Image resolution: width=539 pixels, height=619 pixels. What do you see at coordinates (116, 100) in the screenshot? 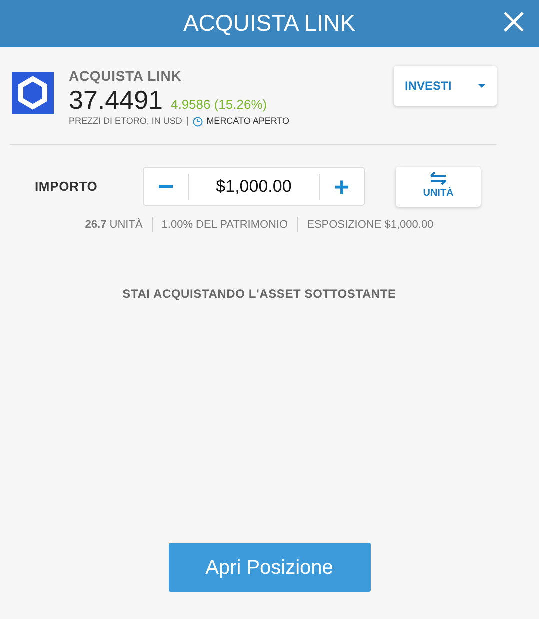
I see `asset-price: 37.4491` at bounding box center [116, 100].